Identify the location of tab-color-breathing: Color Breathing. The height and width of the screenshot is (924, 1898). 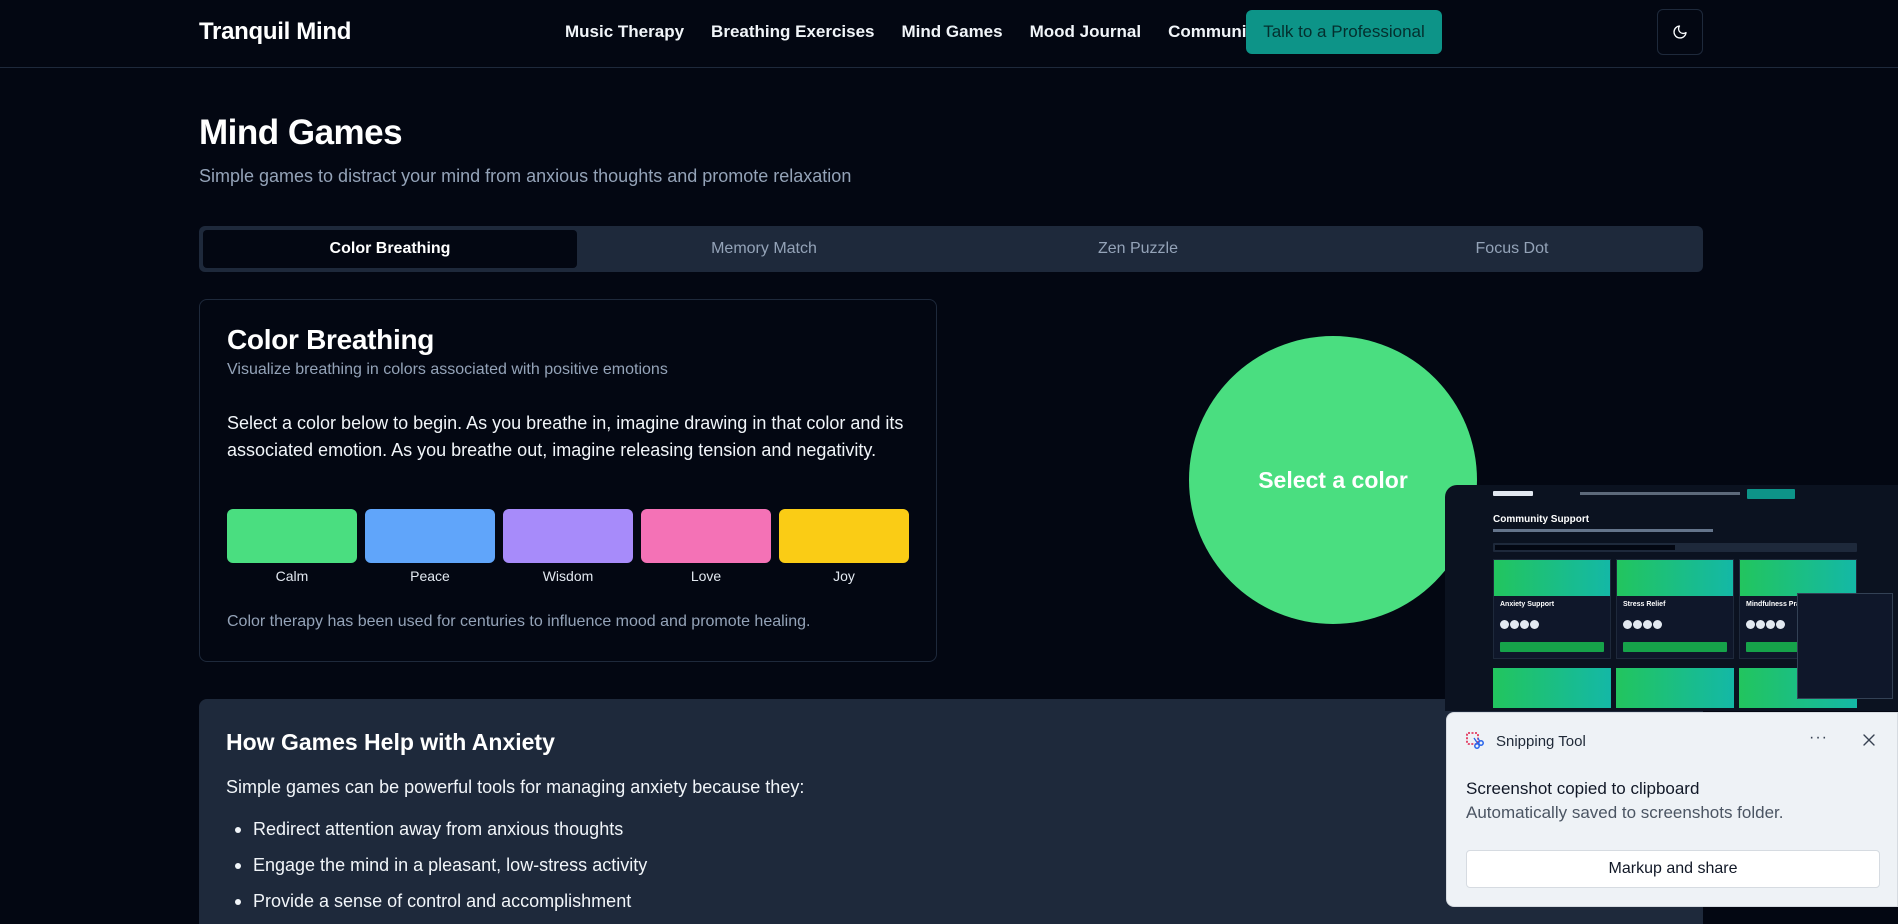
(390, 249).